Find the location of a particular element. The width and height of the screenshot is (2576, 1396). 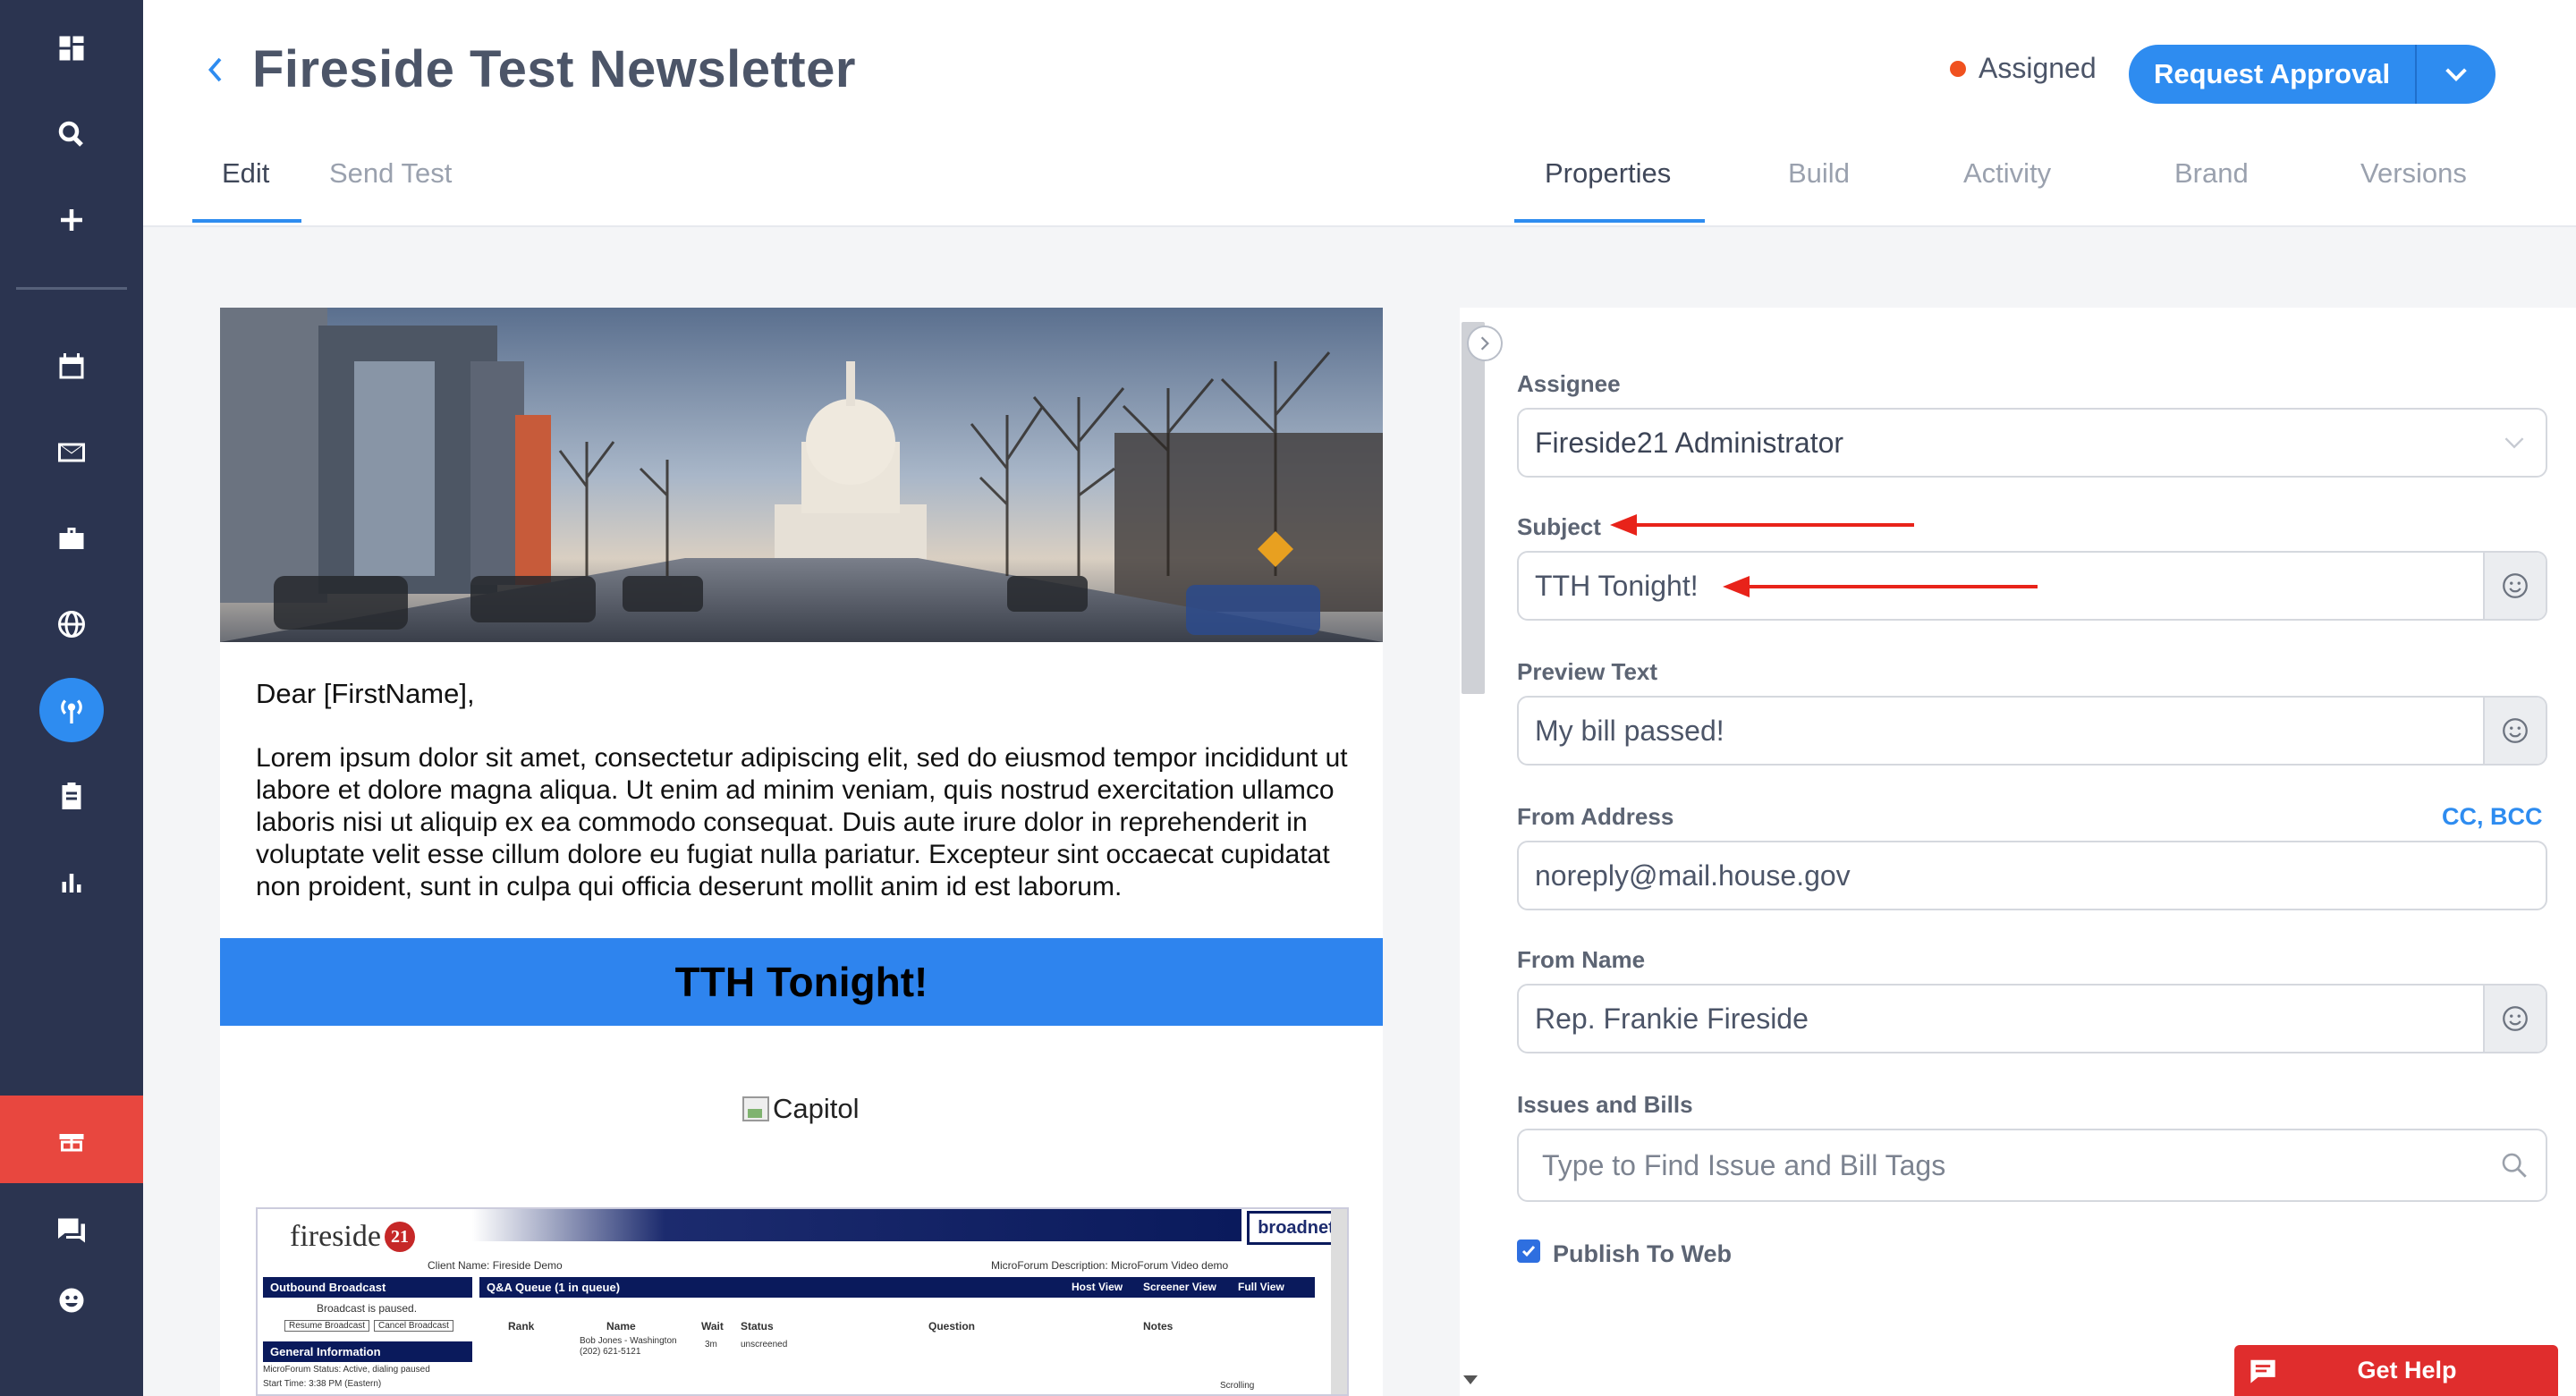

gift-icon is located at coordinates (71, 1139).